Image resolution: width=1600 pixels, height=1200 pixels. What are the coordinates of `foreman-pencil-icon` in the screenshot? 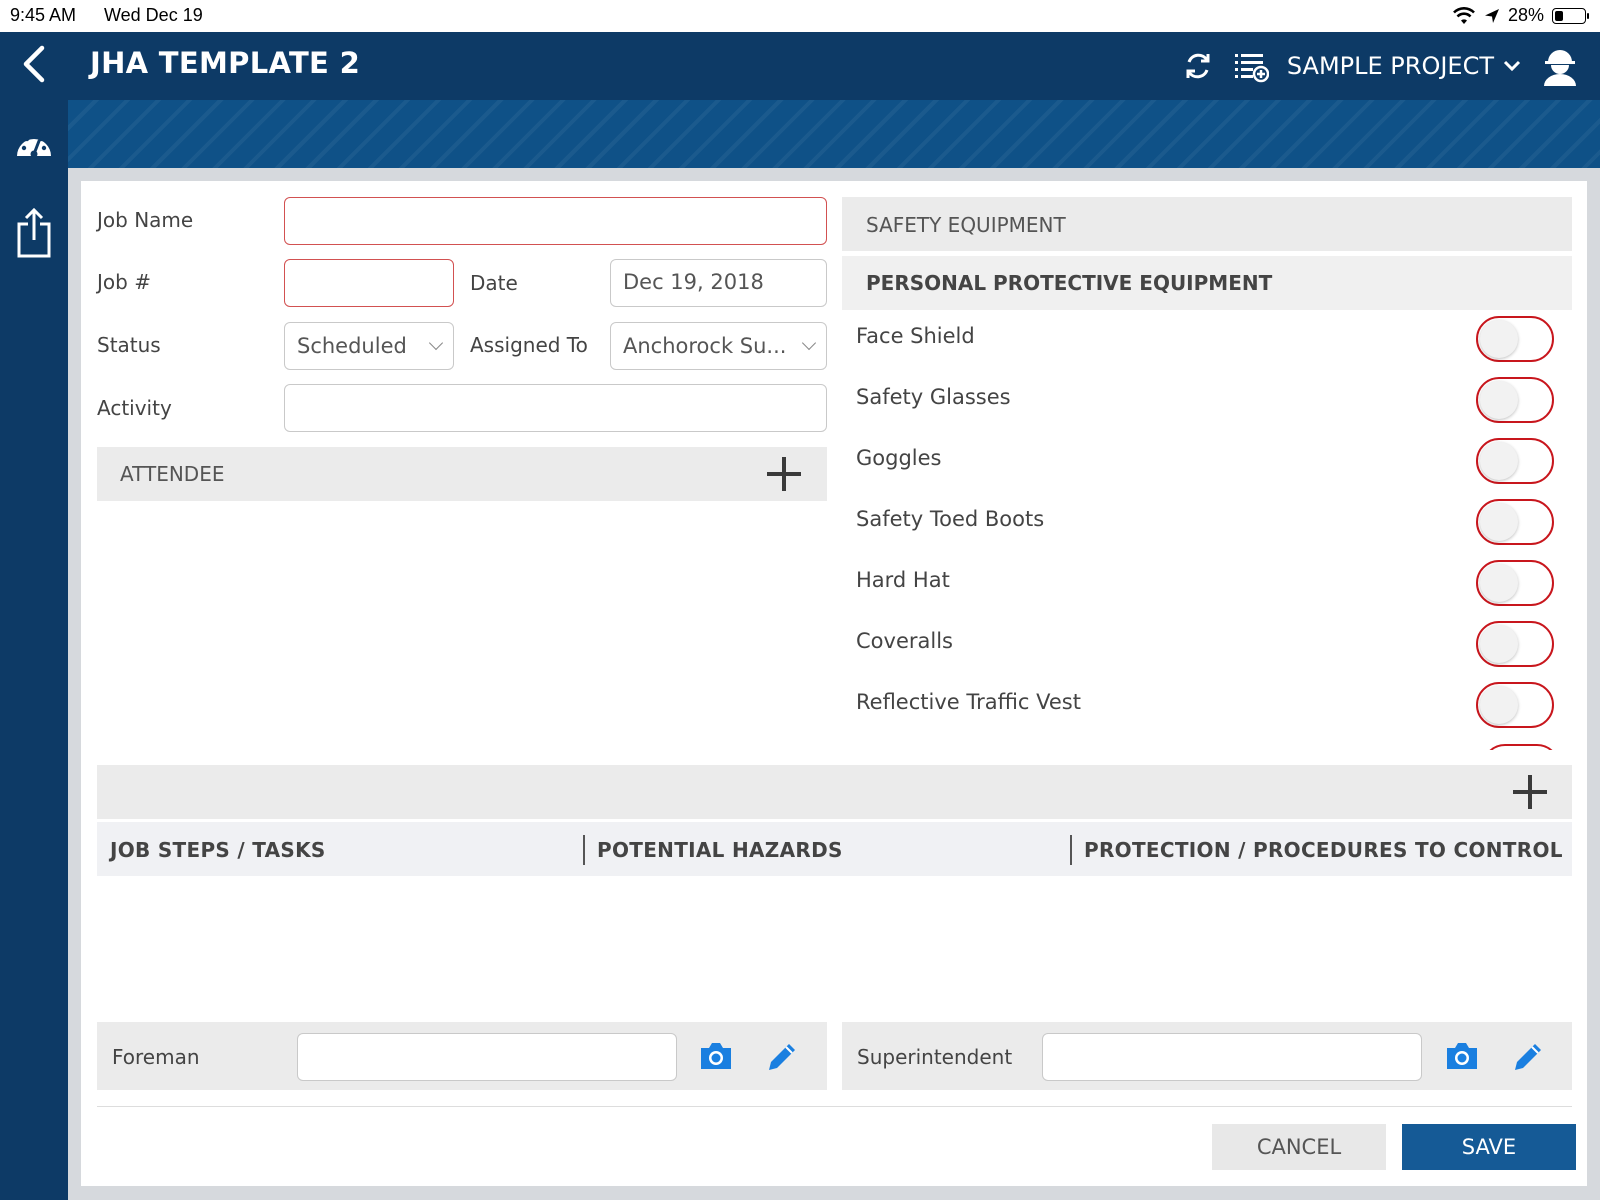 It's located at (782, 1057).